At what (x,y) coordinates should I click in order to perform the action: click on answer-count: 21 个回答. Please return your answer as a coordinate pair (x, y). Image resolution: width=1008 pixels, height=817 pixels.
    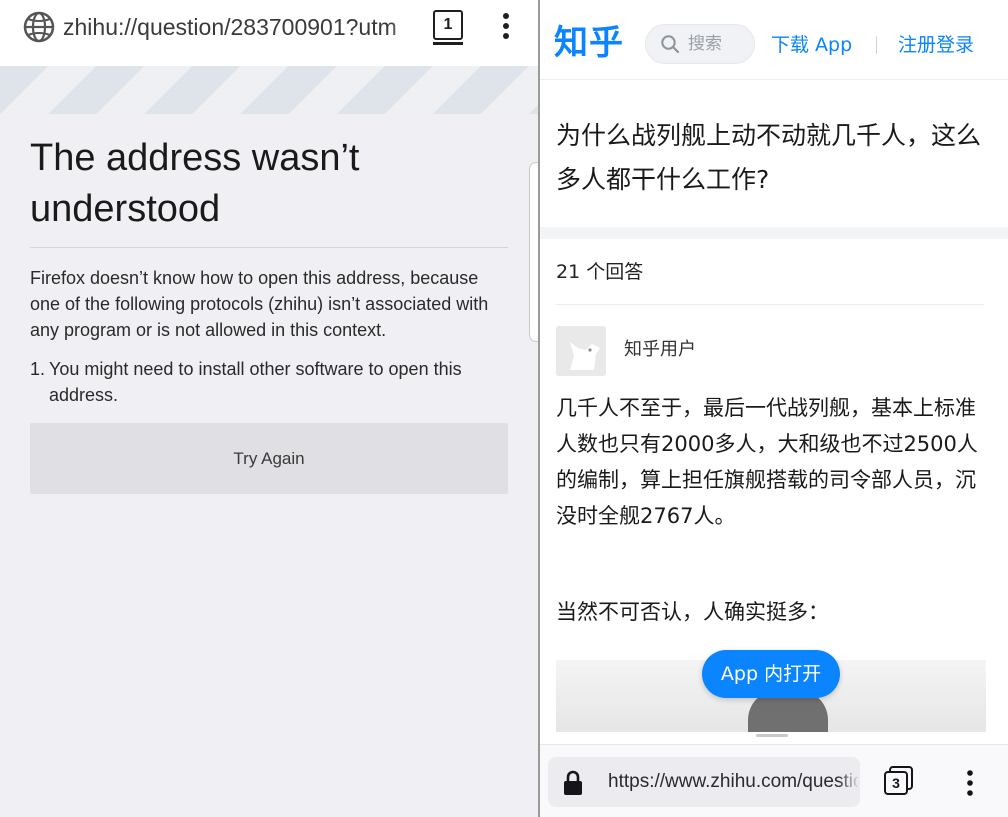
    Looking at the image, I should click on (600, 272).